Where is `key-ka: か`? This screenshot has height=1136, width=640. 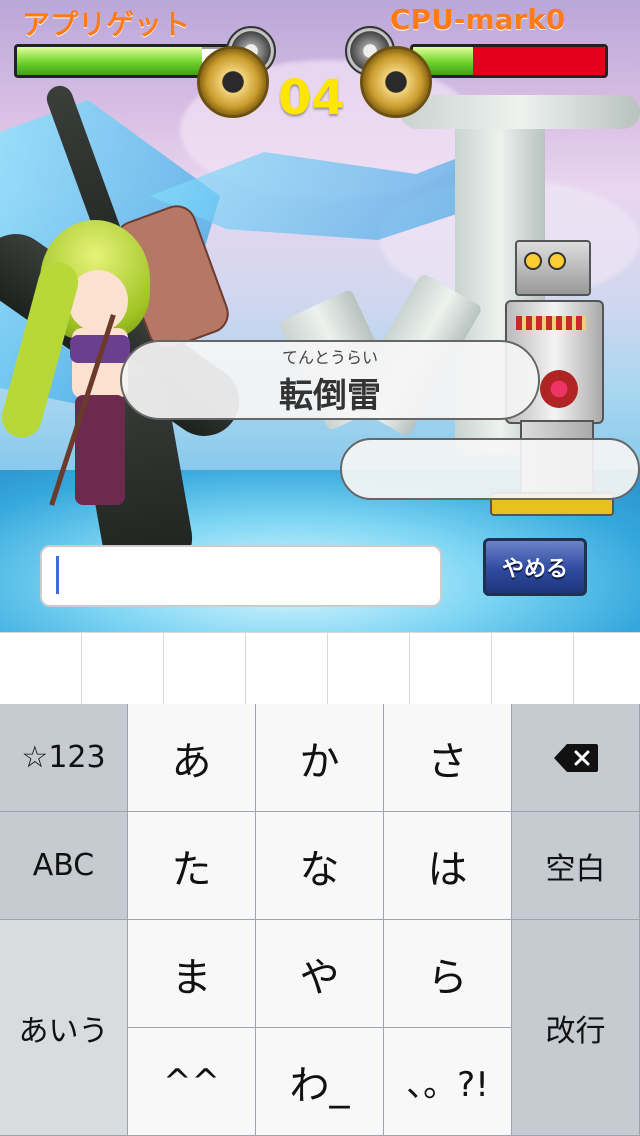
key-ka: か is located at coordinates (320, 758).